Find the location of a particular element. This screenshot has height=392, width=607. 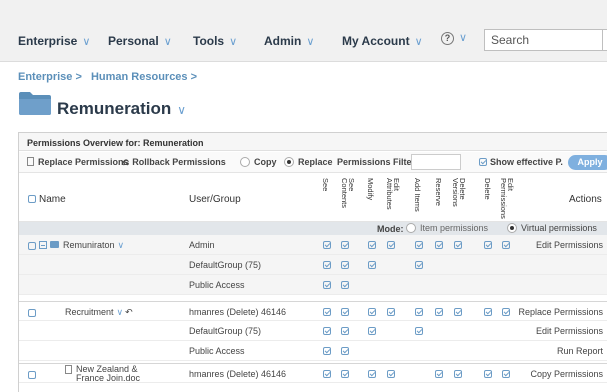

item-permissions-radio: Item permissions is located at coordinates (447, 228).